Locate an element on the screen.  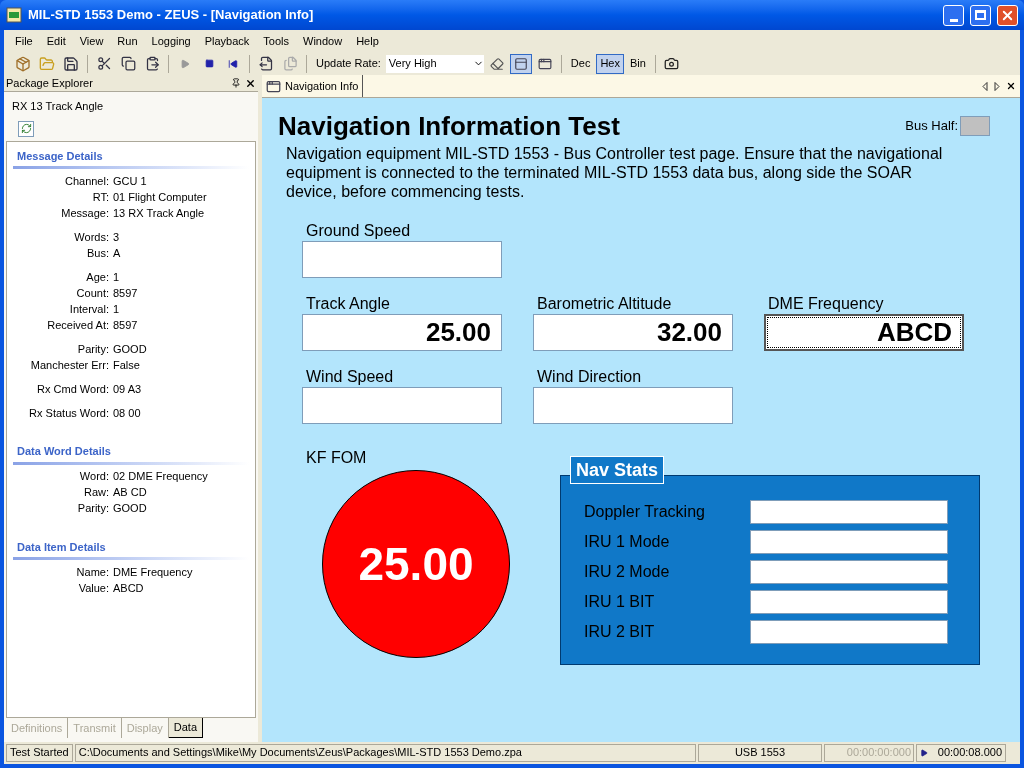
detail-value: 3 is located at coordinates (116, 237).